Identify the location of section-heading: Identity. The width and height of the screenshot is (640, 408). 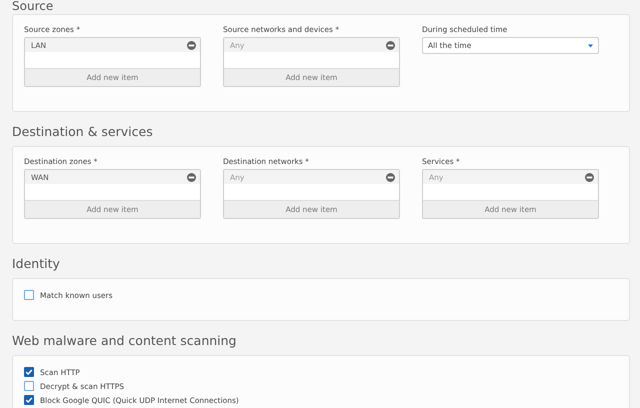
(36, 264).